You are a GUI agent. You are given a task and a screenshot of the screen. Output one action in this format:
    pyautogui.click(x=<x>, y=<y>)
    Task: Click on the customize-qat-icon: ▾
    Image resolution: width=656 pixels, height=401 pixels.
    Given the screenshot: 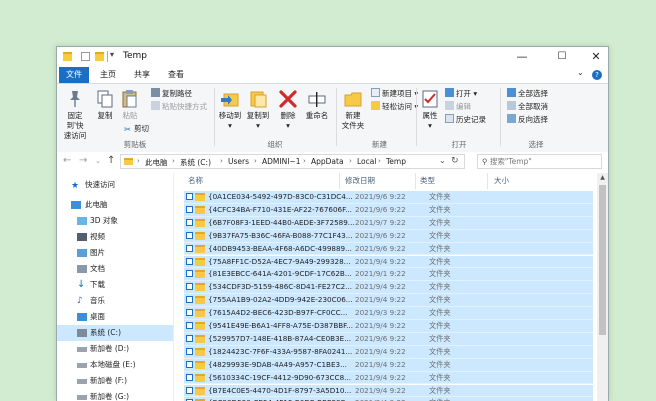 What is the action you would take?
    pyautogui.click(x=112, y=54)
    